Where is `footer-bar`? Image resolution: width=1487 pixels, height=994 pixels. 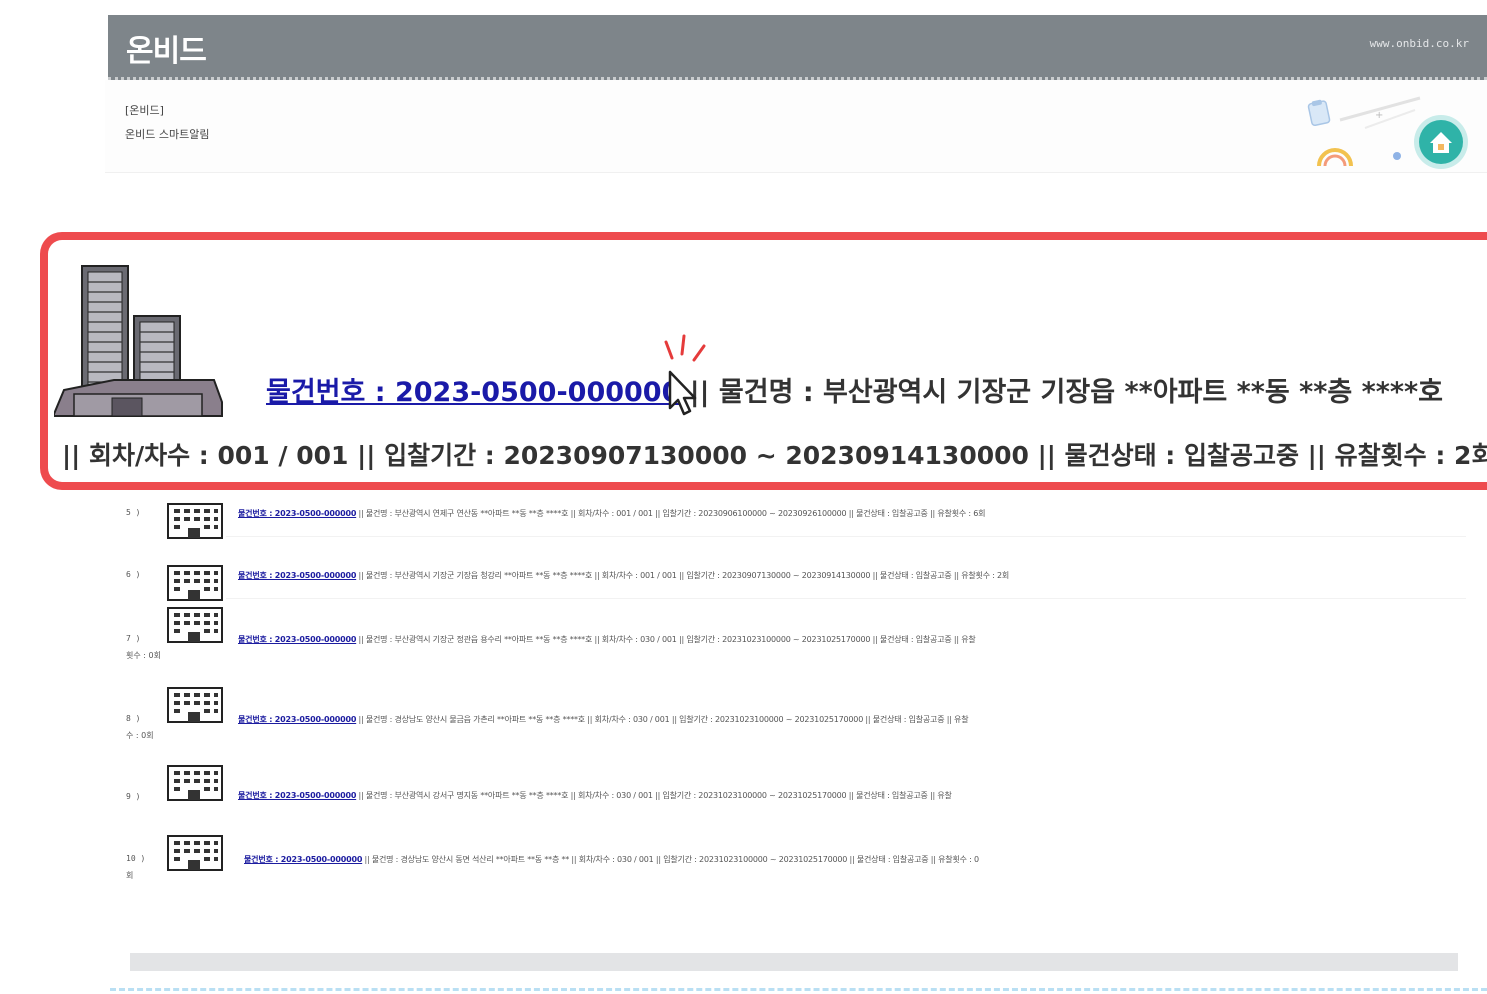
footer-bar is located at coordinates (794, 962).